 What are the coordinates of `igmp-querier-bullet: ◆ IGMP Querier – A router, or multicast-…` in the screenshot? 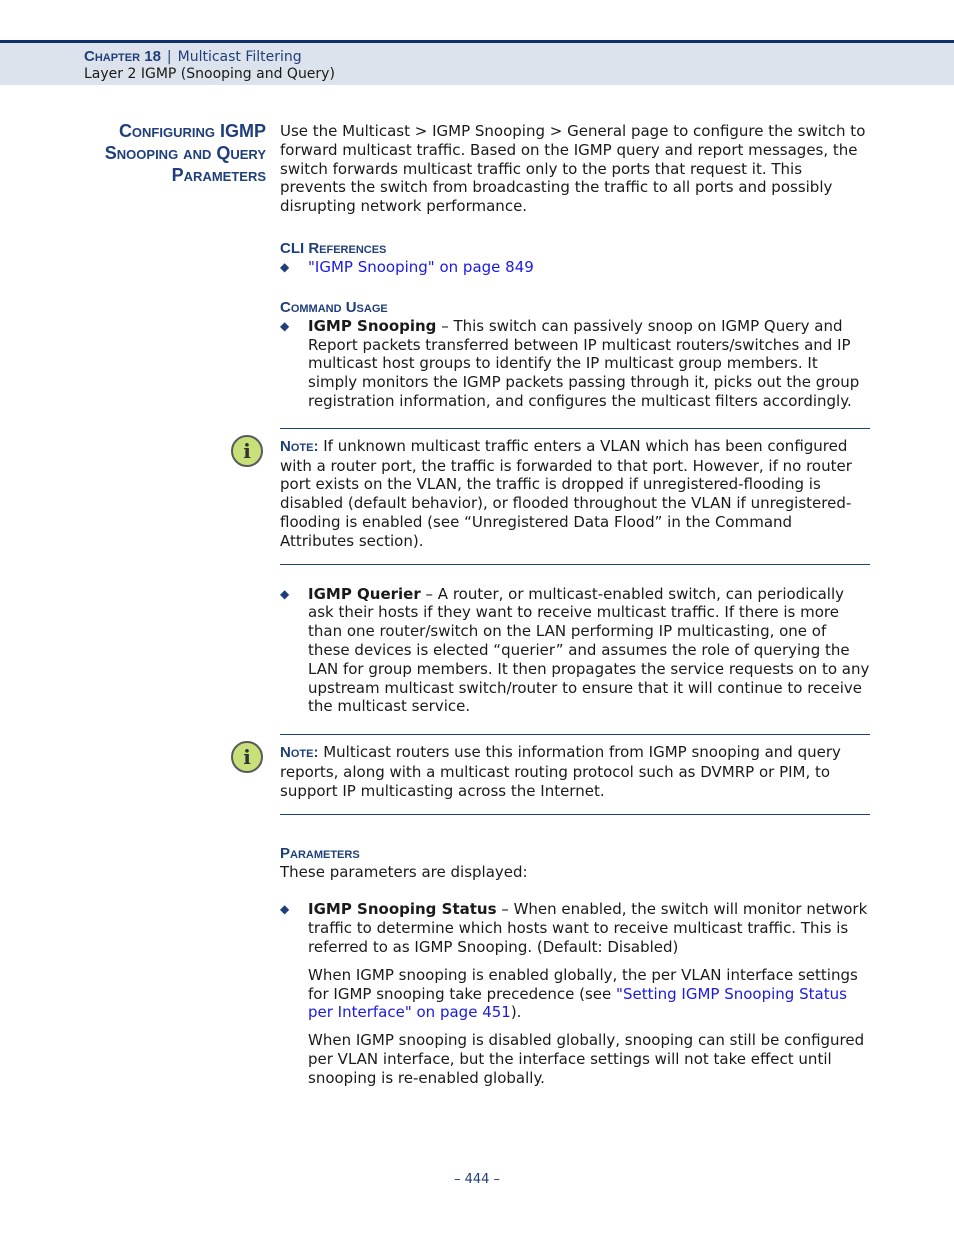 It's located at (575, 651).